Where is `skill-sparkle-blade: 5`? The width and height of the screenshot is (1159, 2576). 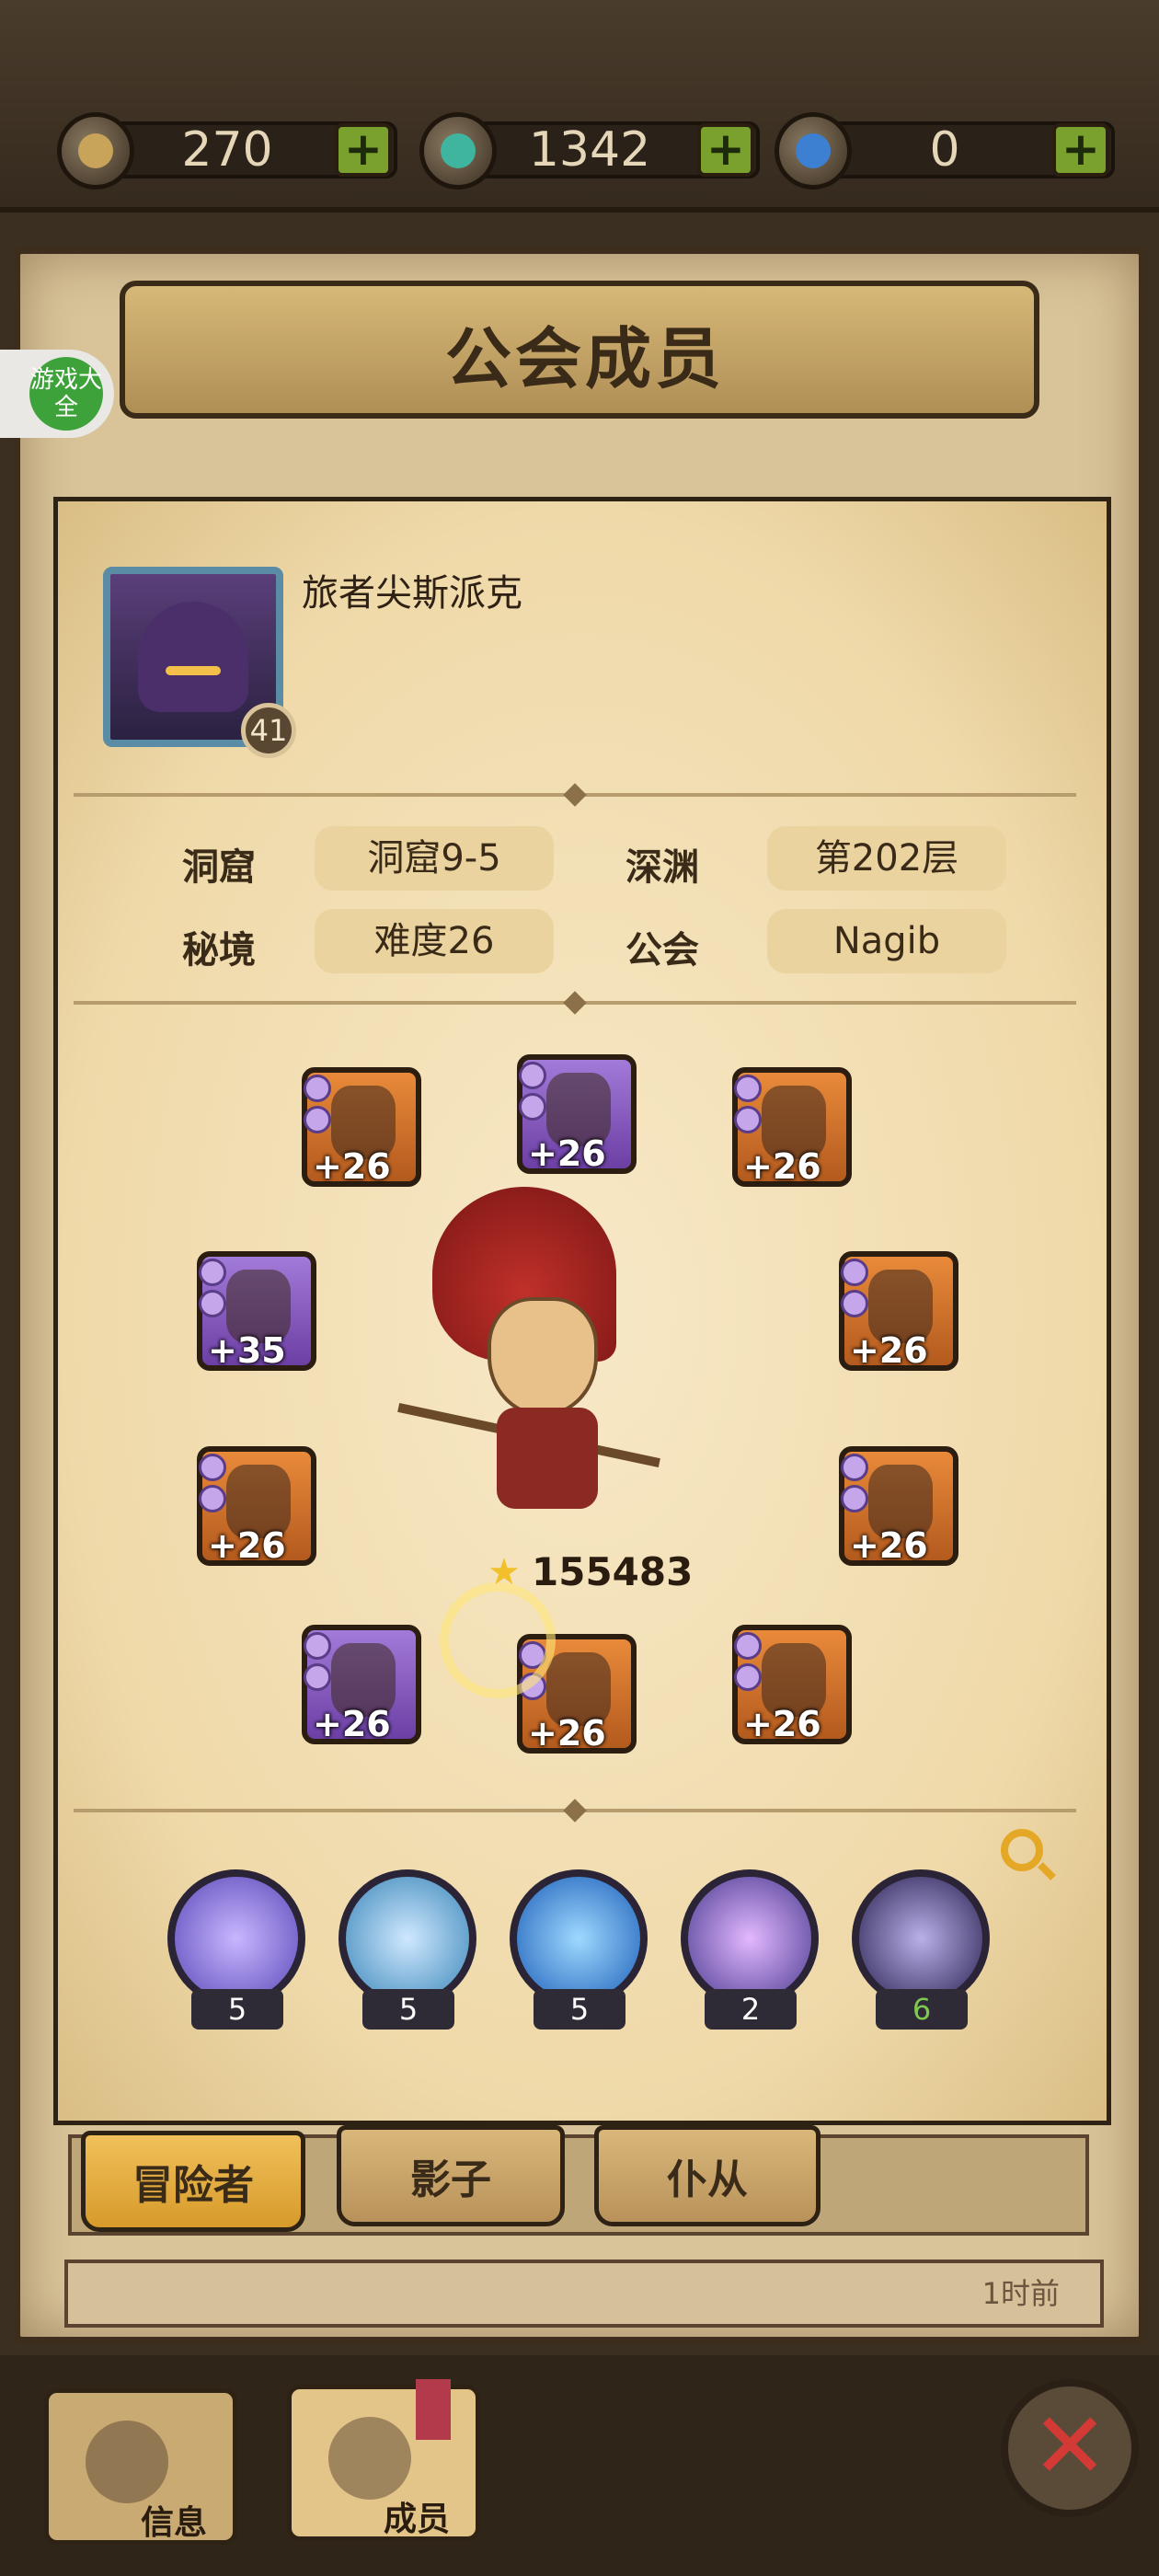
skill-sparkle-blade: 5 is located at coordinates (236, 1949).